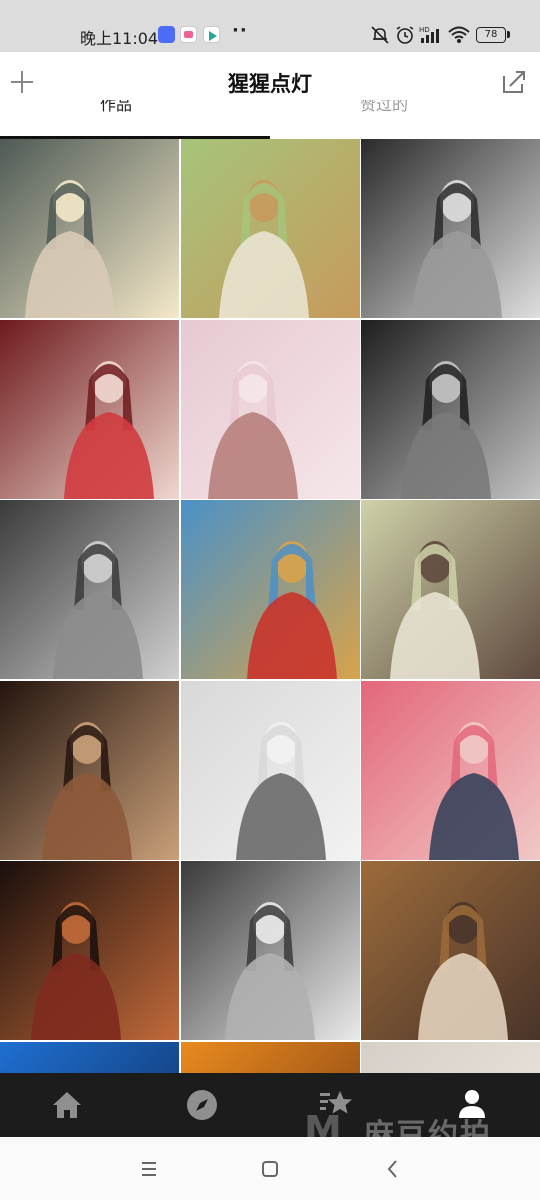 The width and height of the screenshot is (540, 1200). I want to click on home-icon, so click(67, 1105).